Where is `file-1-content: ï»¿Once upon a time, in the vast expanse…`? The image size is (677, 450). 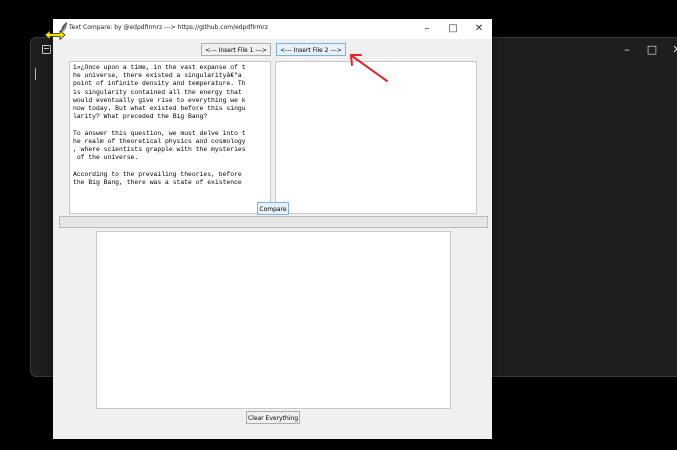
file-1-content: ï»¿Once upon a time, in the vast expanse… is located at coordinates (159, 125).